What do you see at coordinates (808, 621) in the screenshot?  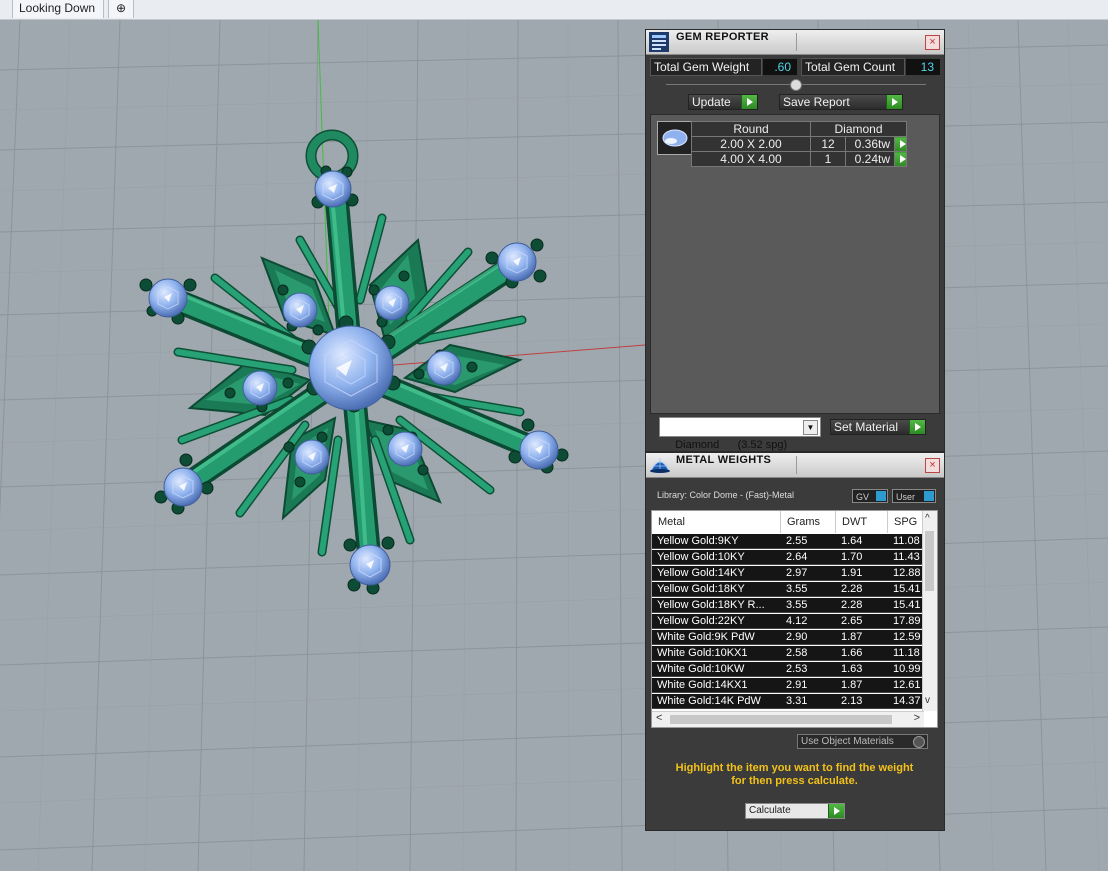 I see `metal-grams: 4.12` at bounding box center [808, 621].